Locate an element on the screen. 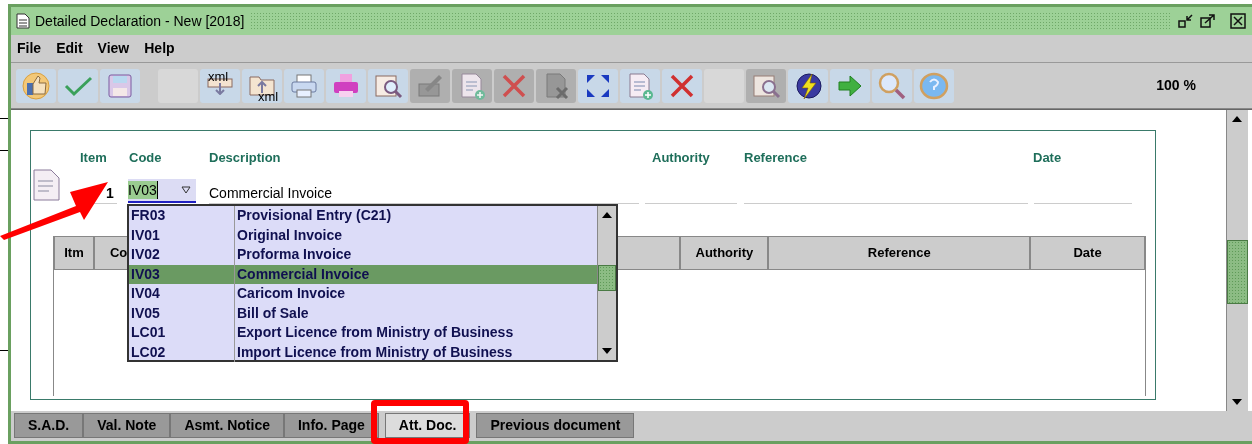  field-label: Authority is located at coordinates (681, 158).